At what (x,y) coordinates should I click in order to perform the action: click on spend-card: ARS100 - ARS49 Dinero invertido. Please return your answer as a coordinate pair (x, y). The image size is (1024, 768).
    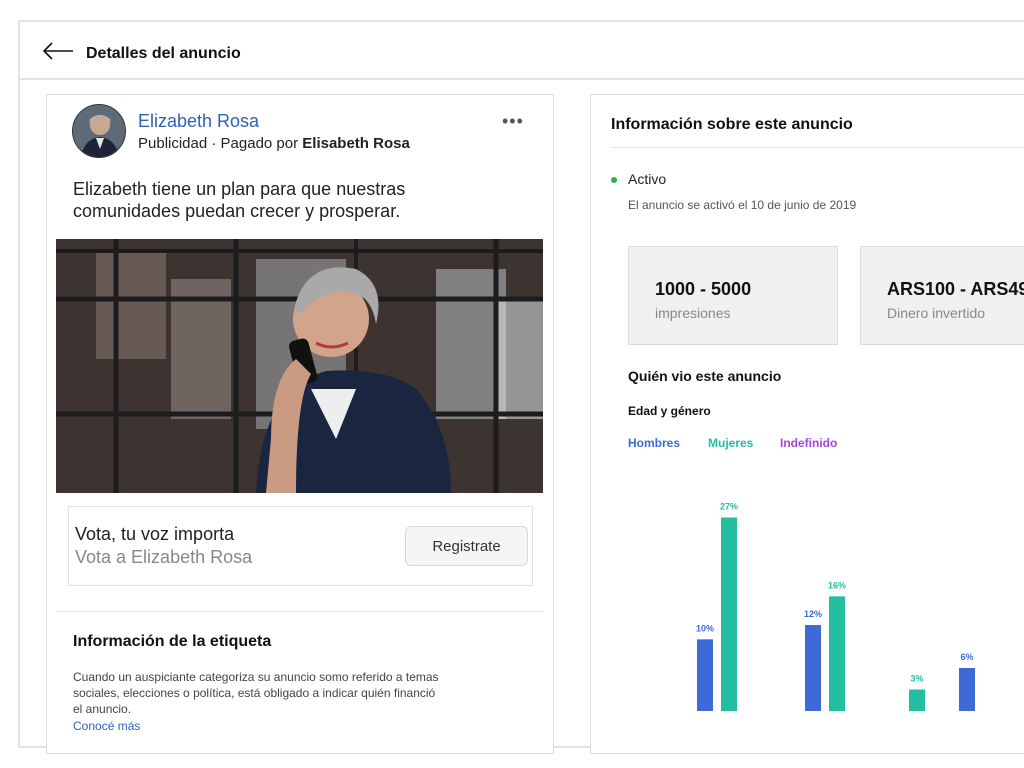
    Looking at the image, I should click on (942, 295).